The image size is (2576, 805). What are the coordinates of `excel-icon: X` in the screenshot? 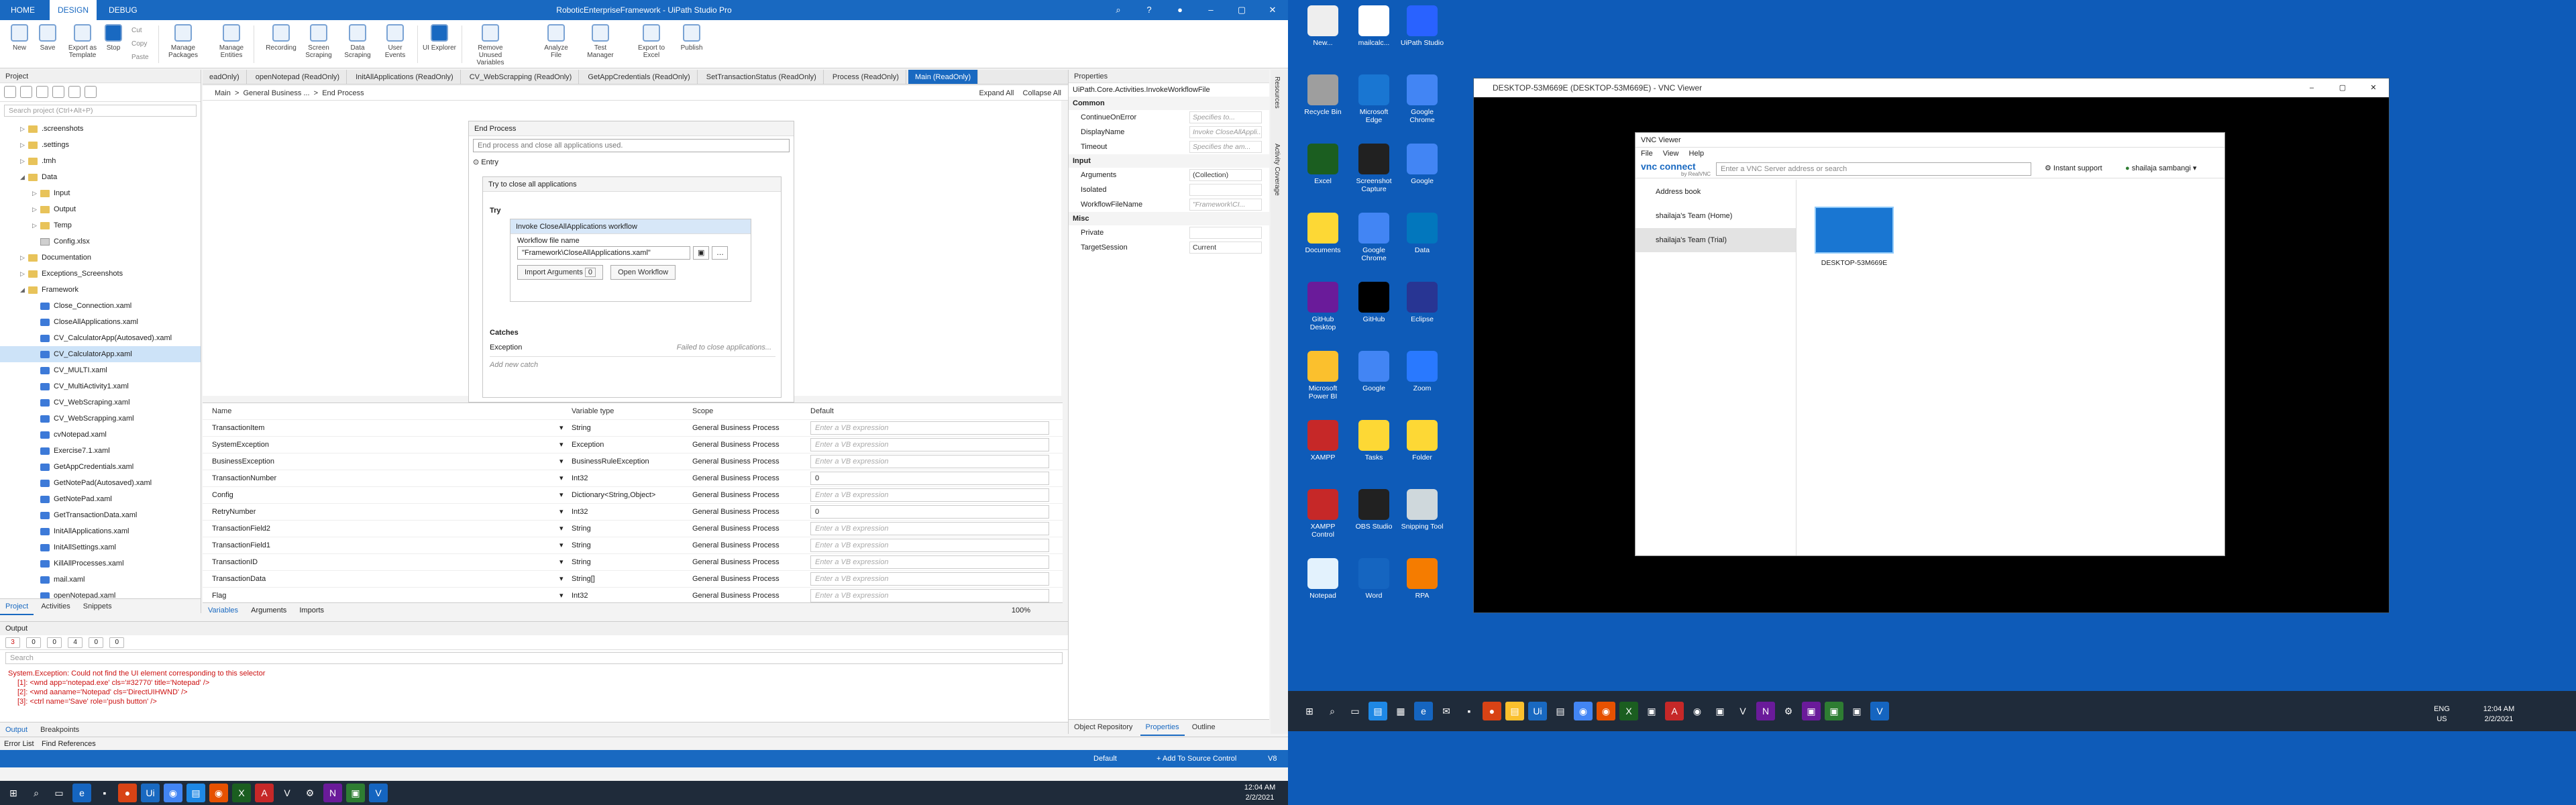 It's located at (241, 793).